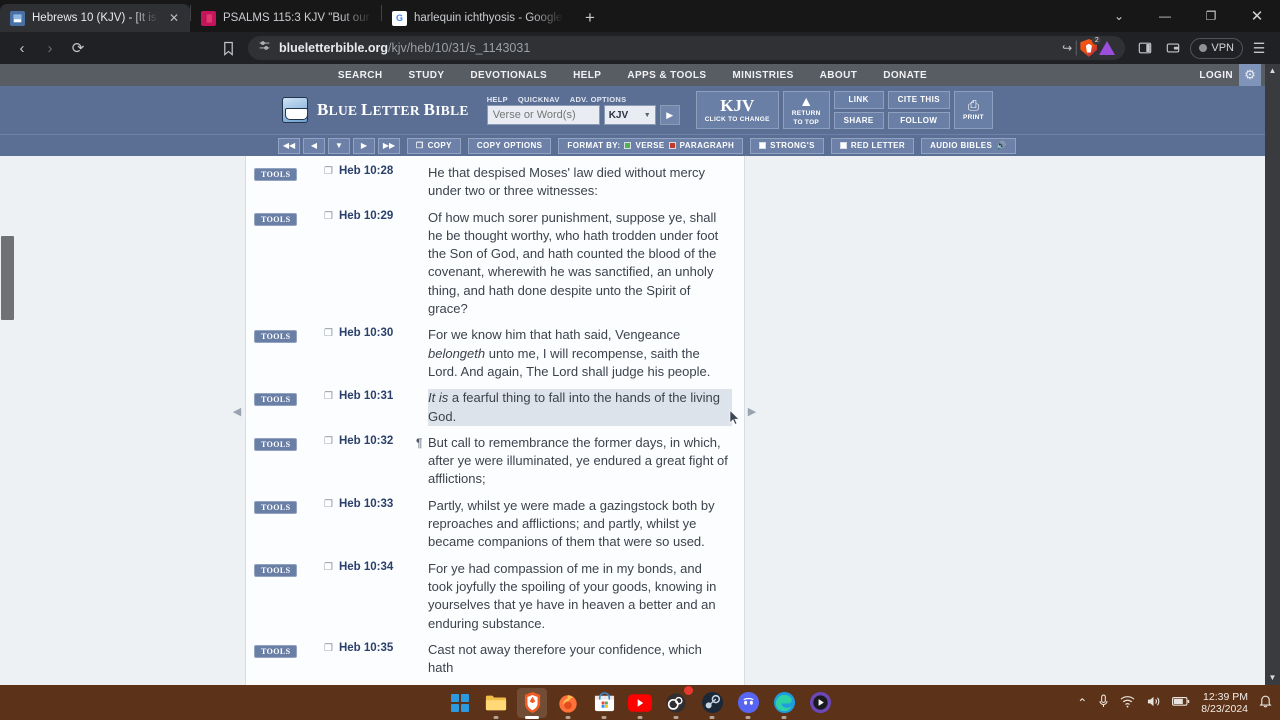 Image resolution: width=1280 pixels, height=720 pixels. I want to click on new-tab-button: +, so click(590, 18).